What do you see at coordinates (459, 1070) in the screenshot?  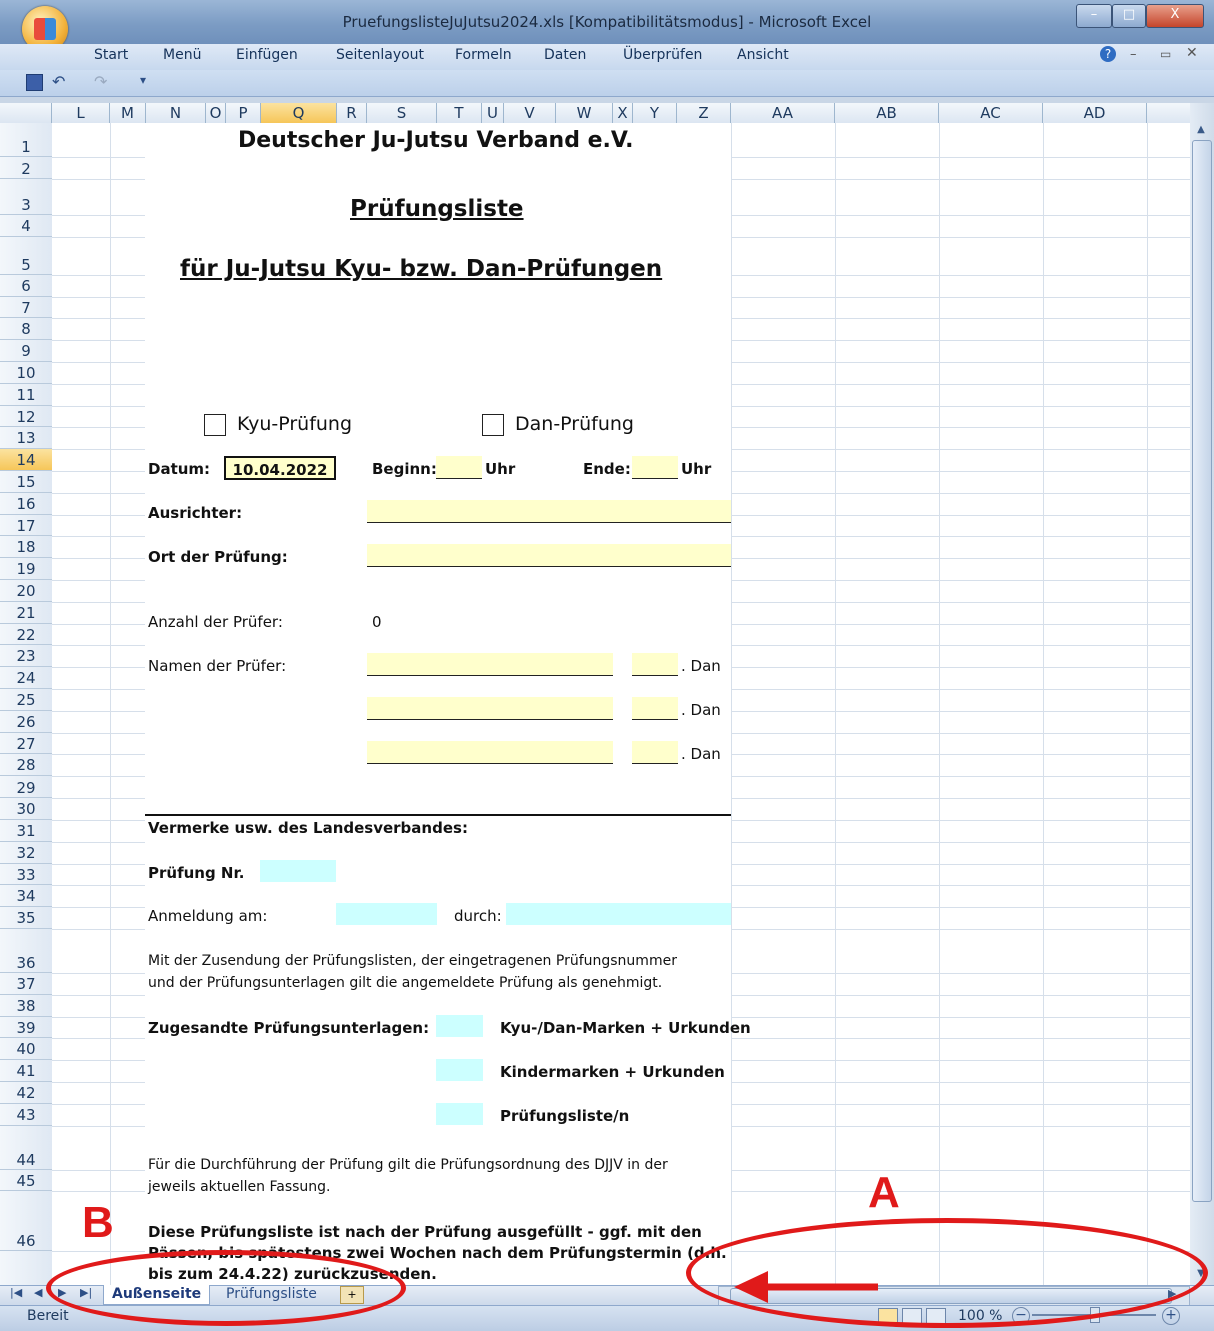 I see `item2-check-cell` at bounding box center [459, 1070].